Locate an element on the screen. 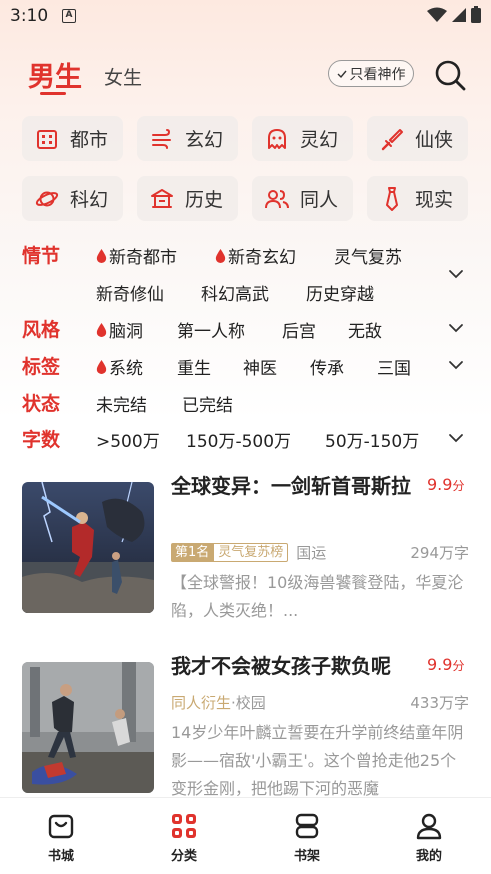 The image size is (491, 874). wifi-icon is located at coordinates (437, 14).